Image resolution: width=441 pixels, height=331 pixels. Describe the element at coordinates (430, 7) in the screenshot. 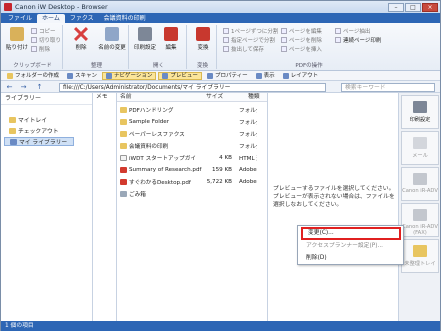

I see `close-button: ×` at that location.